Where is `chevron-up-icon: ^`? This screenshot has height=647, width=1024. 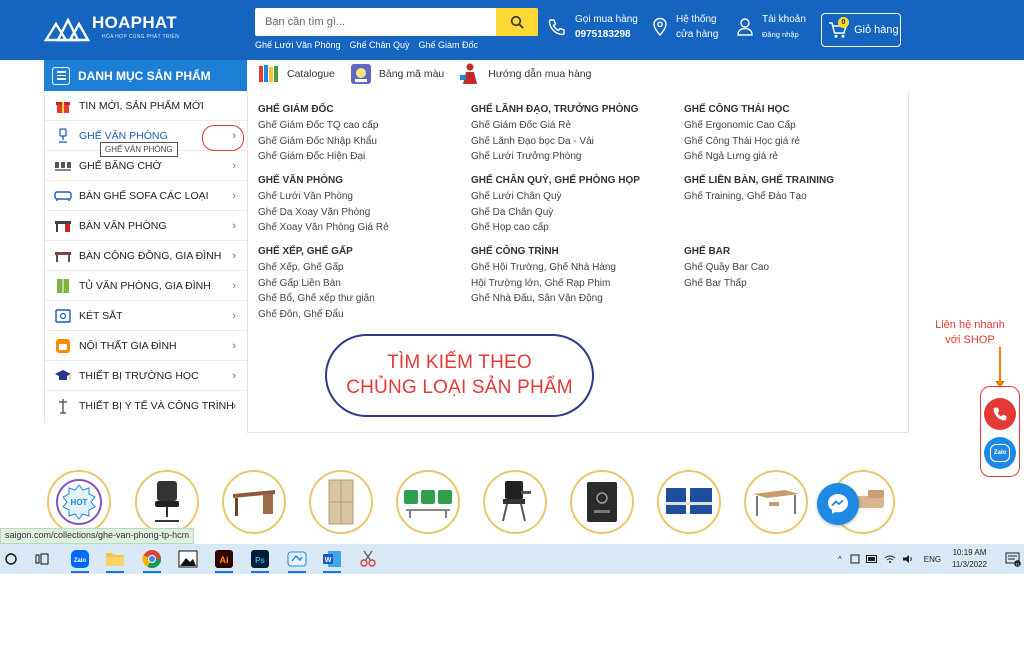
chevron-up-icon: ^ is located at coordinates (840, 559).